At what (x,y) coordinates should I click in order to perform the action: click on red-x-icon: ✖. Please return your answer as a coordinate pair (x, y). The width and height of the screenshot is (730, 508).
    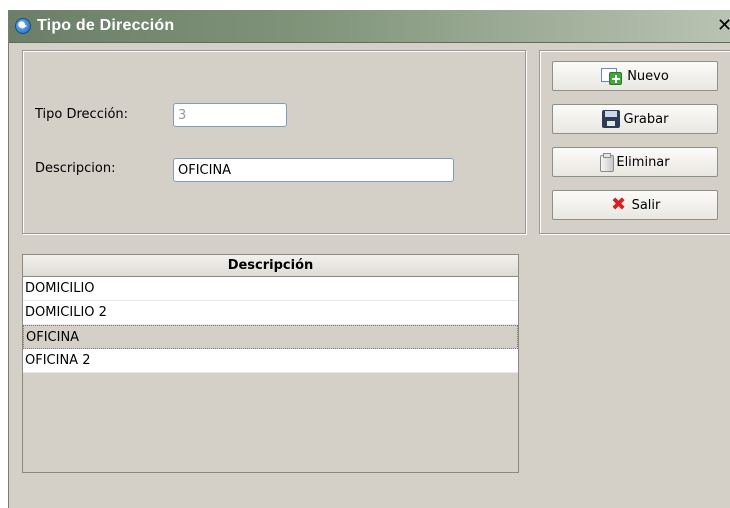
    Looking at the image, I should click on (619, 204).